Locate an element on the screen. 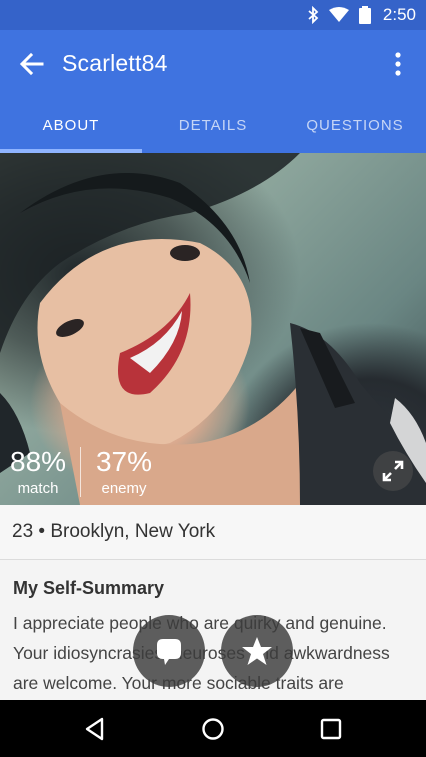 This screenshot has width=426, height=757. system-nav-bar is located at coordinates (213, 728).